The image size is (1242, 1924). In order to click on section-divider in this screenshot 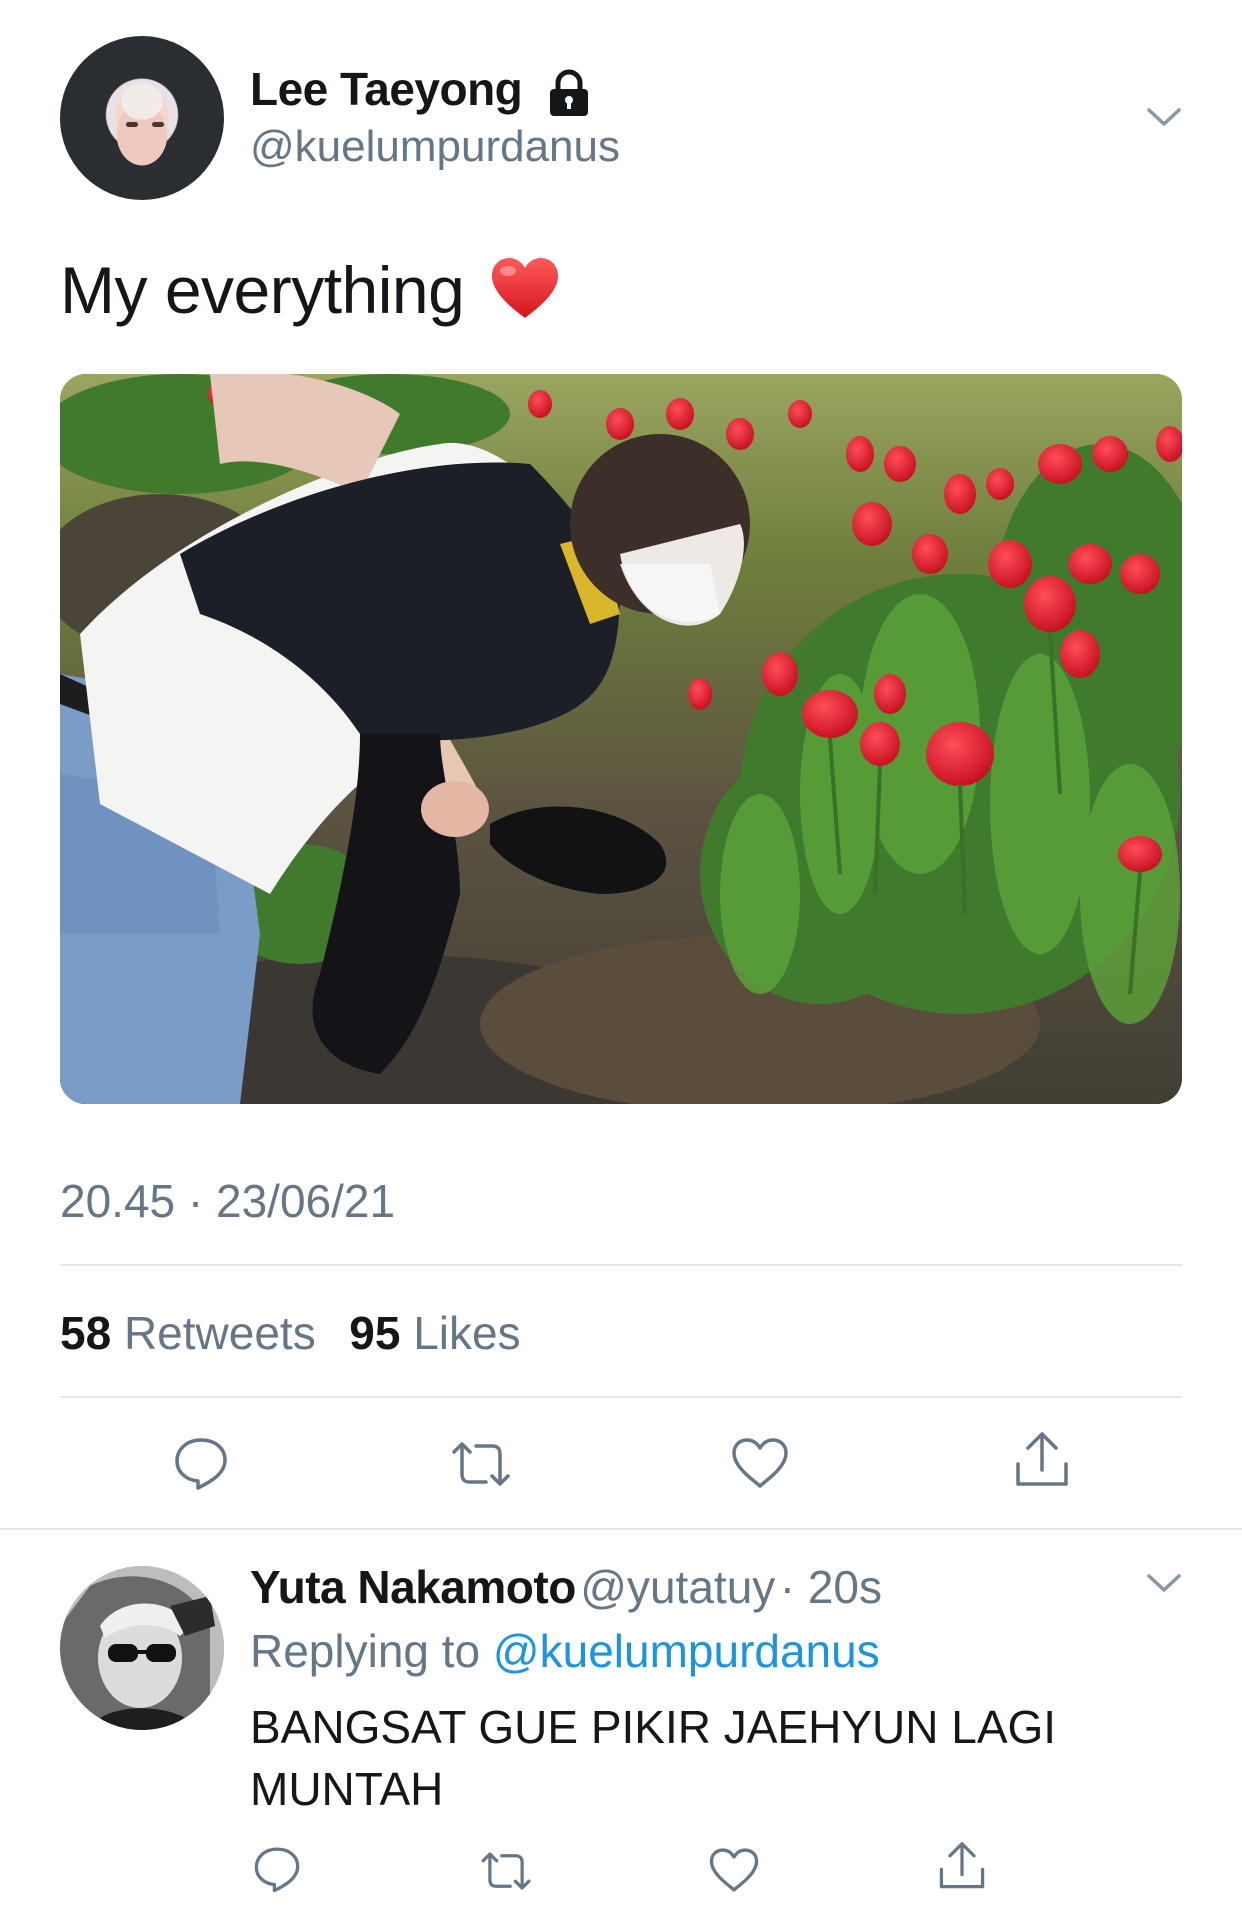, I will do `click(621, 1529)`.